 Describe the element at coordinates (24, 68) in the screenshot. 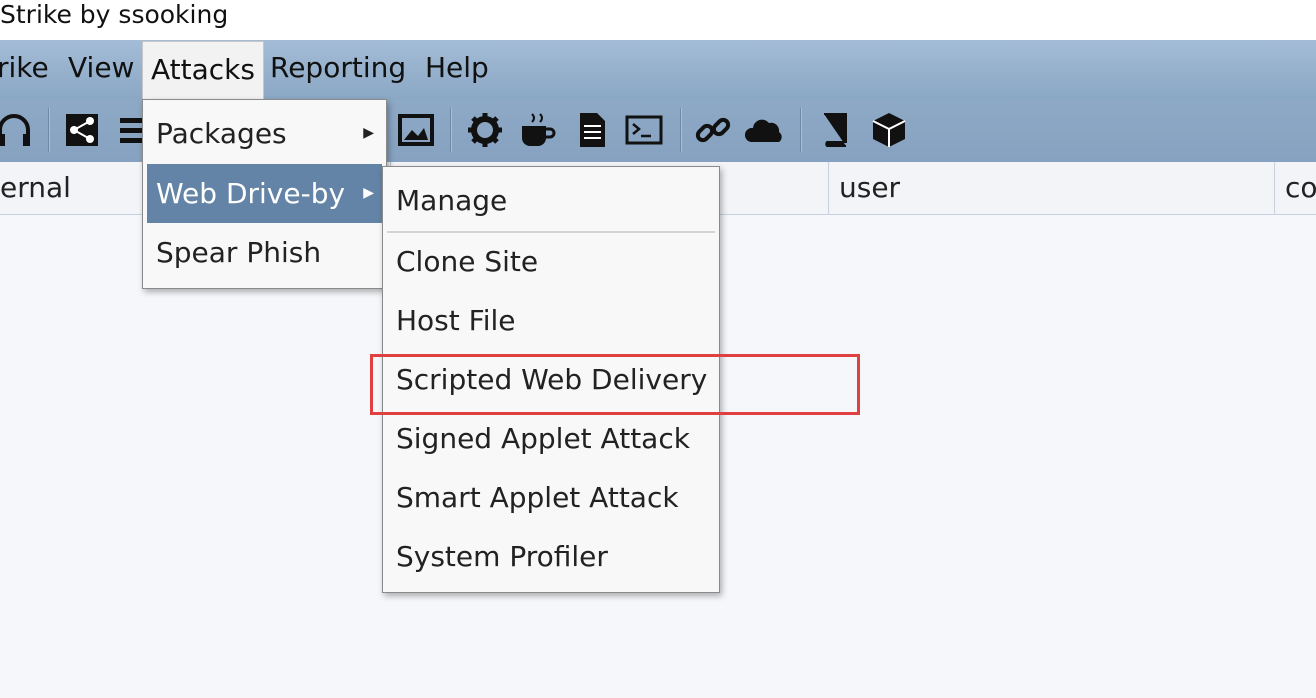

I see `menu-cobalt-strike: rike` at that location.